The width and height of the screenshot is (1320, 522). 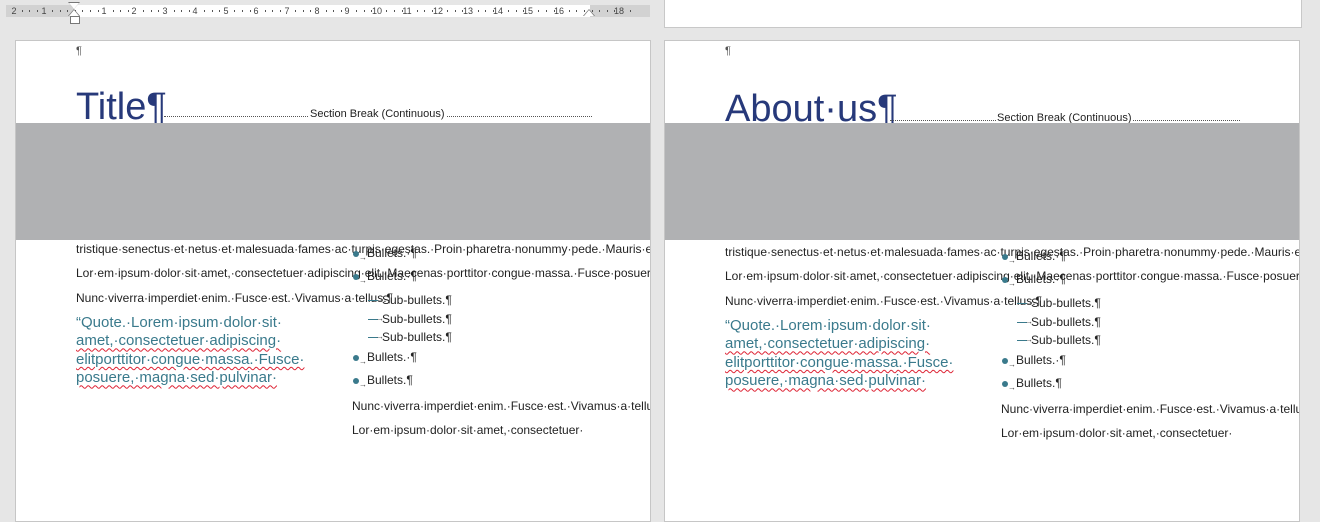 I want to click on ruler-tick-label: 14, so click(x=498, y=11).